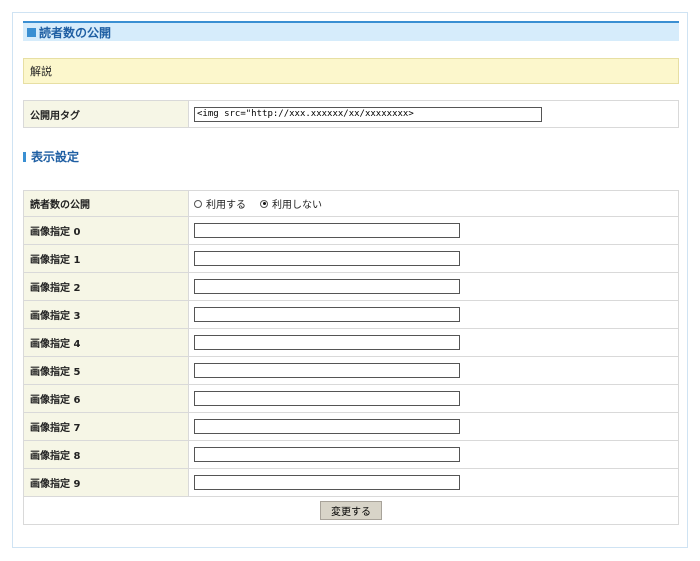 This screenshot has height=561, width=700. What do you see at coordinates (351, 71) in the screenshot?
I see `help-notice: 解説` at bounding box center [351, 71].